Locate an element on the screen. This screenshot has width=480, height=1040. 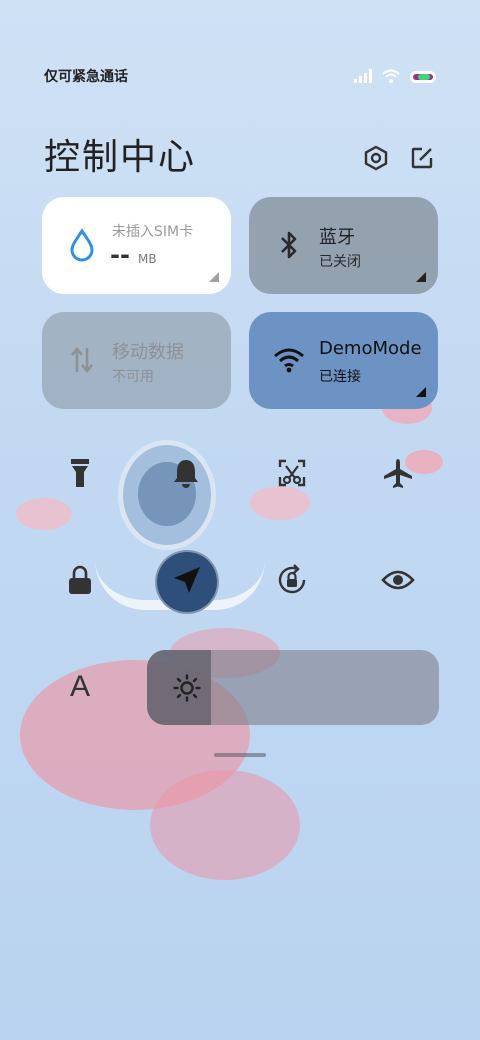
edit-button is located at coordinates (422, 160).